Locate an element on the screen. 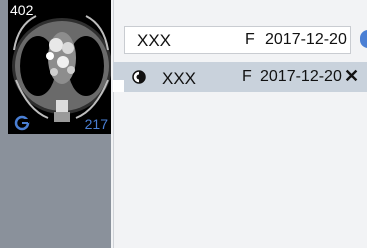 This screenshot has height=248, width=367. series-list-item: XXX F 2017-12-20 ✕ is located at coordinates (245, 77).